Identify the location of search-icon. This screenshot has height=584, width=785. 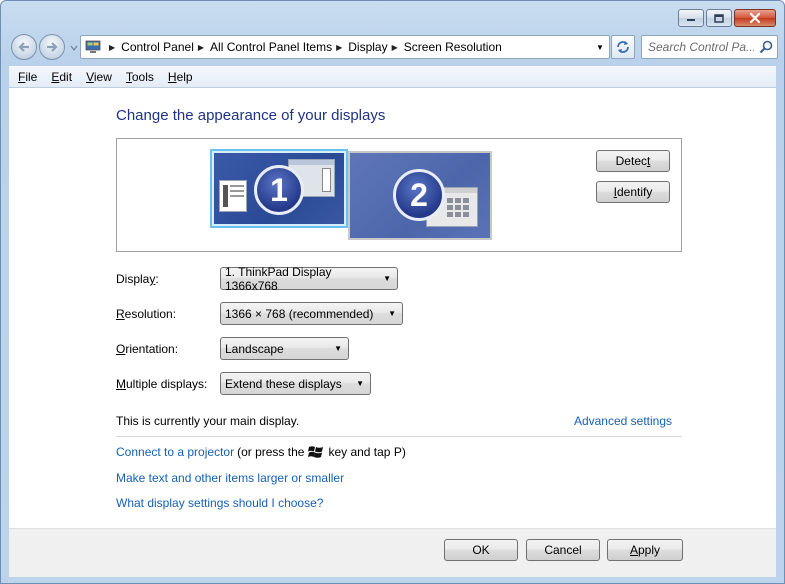
(766, 47).